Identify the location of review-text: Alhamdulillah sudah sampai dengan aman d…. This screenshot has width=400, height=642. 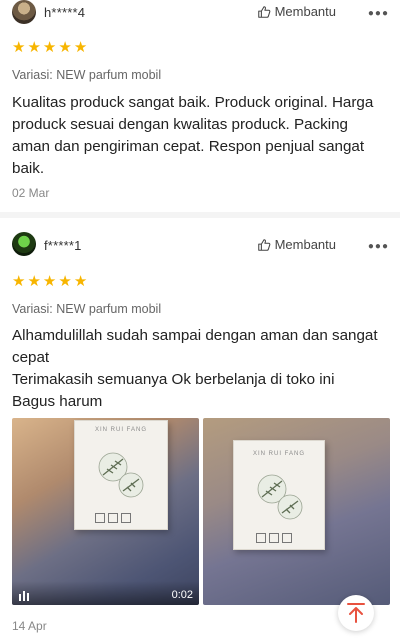
(199, 369).